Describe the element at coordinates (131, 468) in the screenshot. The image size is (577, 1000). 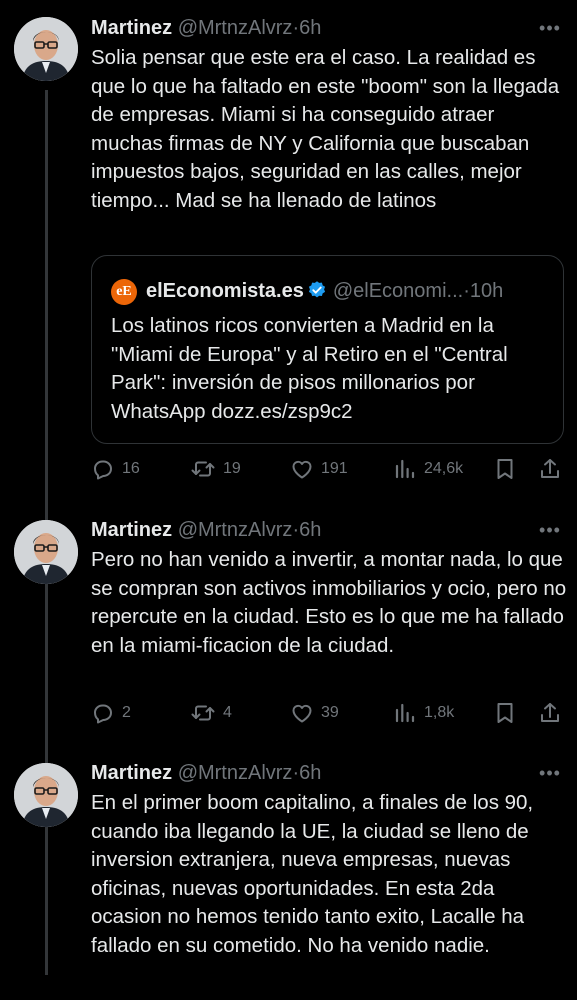
I see `reply-count: 16` at that location.